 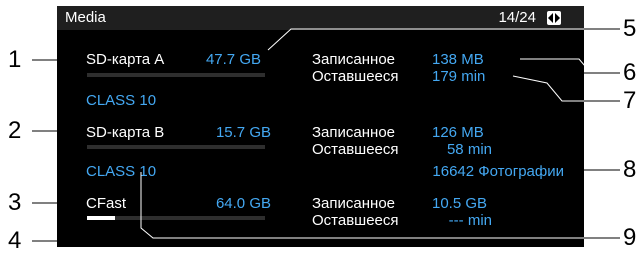 I want to click on callout-number: 6, so click(x=630, y=72).